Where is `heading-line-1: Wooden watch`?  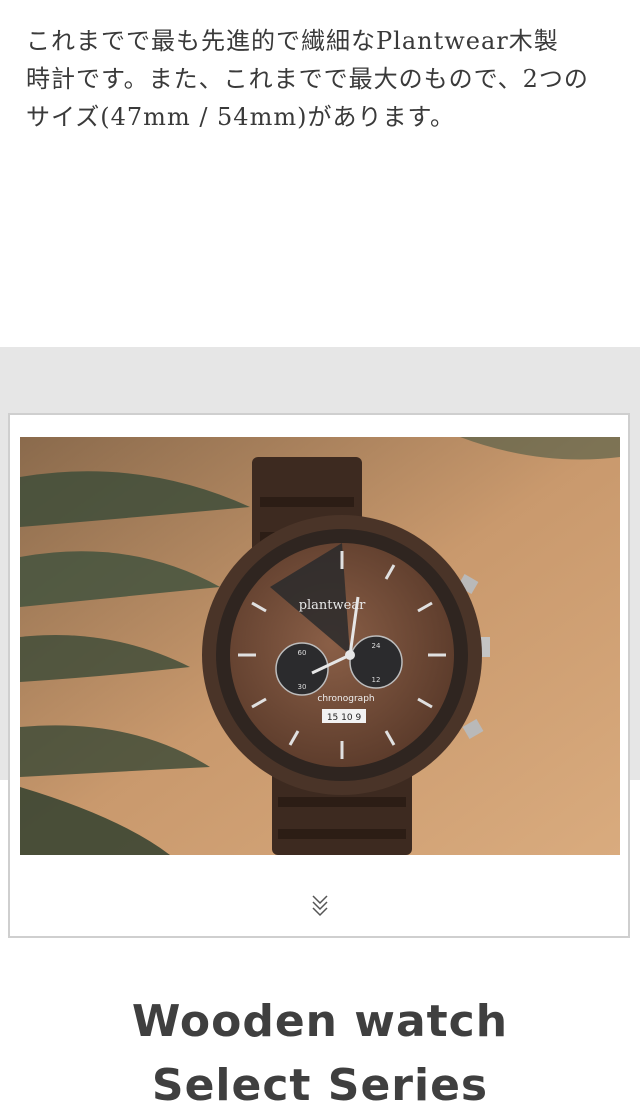 heading-line-1: Wooden watch is located at coordinates (320, 1021).